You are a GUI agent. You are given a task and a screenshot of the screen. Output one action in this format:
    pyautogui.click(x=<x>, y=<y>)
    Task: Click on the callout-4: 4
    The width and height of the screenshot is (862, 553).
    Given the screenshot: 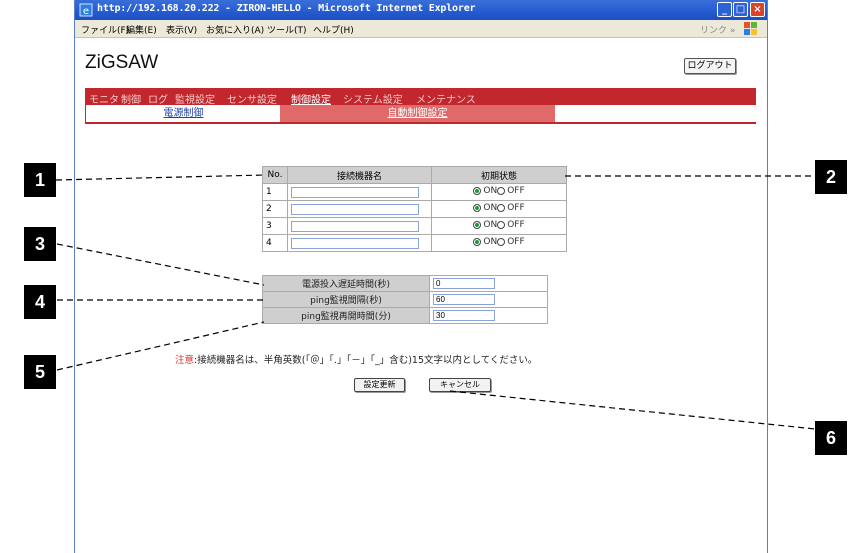 What is the action you would take?
    pyautogui.click(x=40, y=302)
    